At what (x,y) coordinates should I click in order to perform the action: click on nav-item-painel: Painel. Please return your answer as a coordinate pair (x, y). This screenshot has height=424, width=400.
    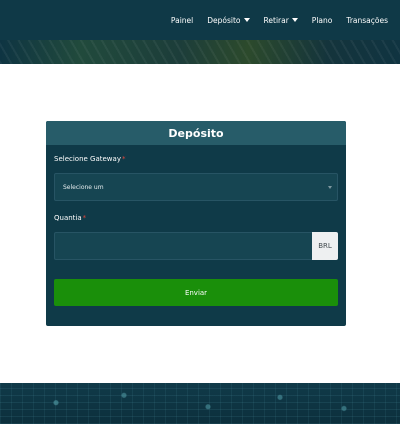
    Looking at the image, I should click on (182, 20).